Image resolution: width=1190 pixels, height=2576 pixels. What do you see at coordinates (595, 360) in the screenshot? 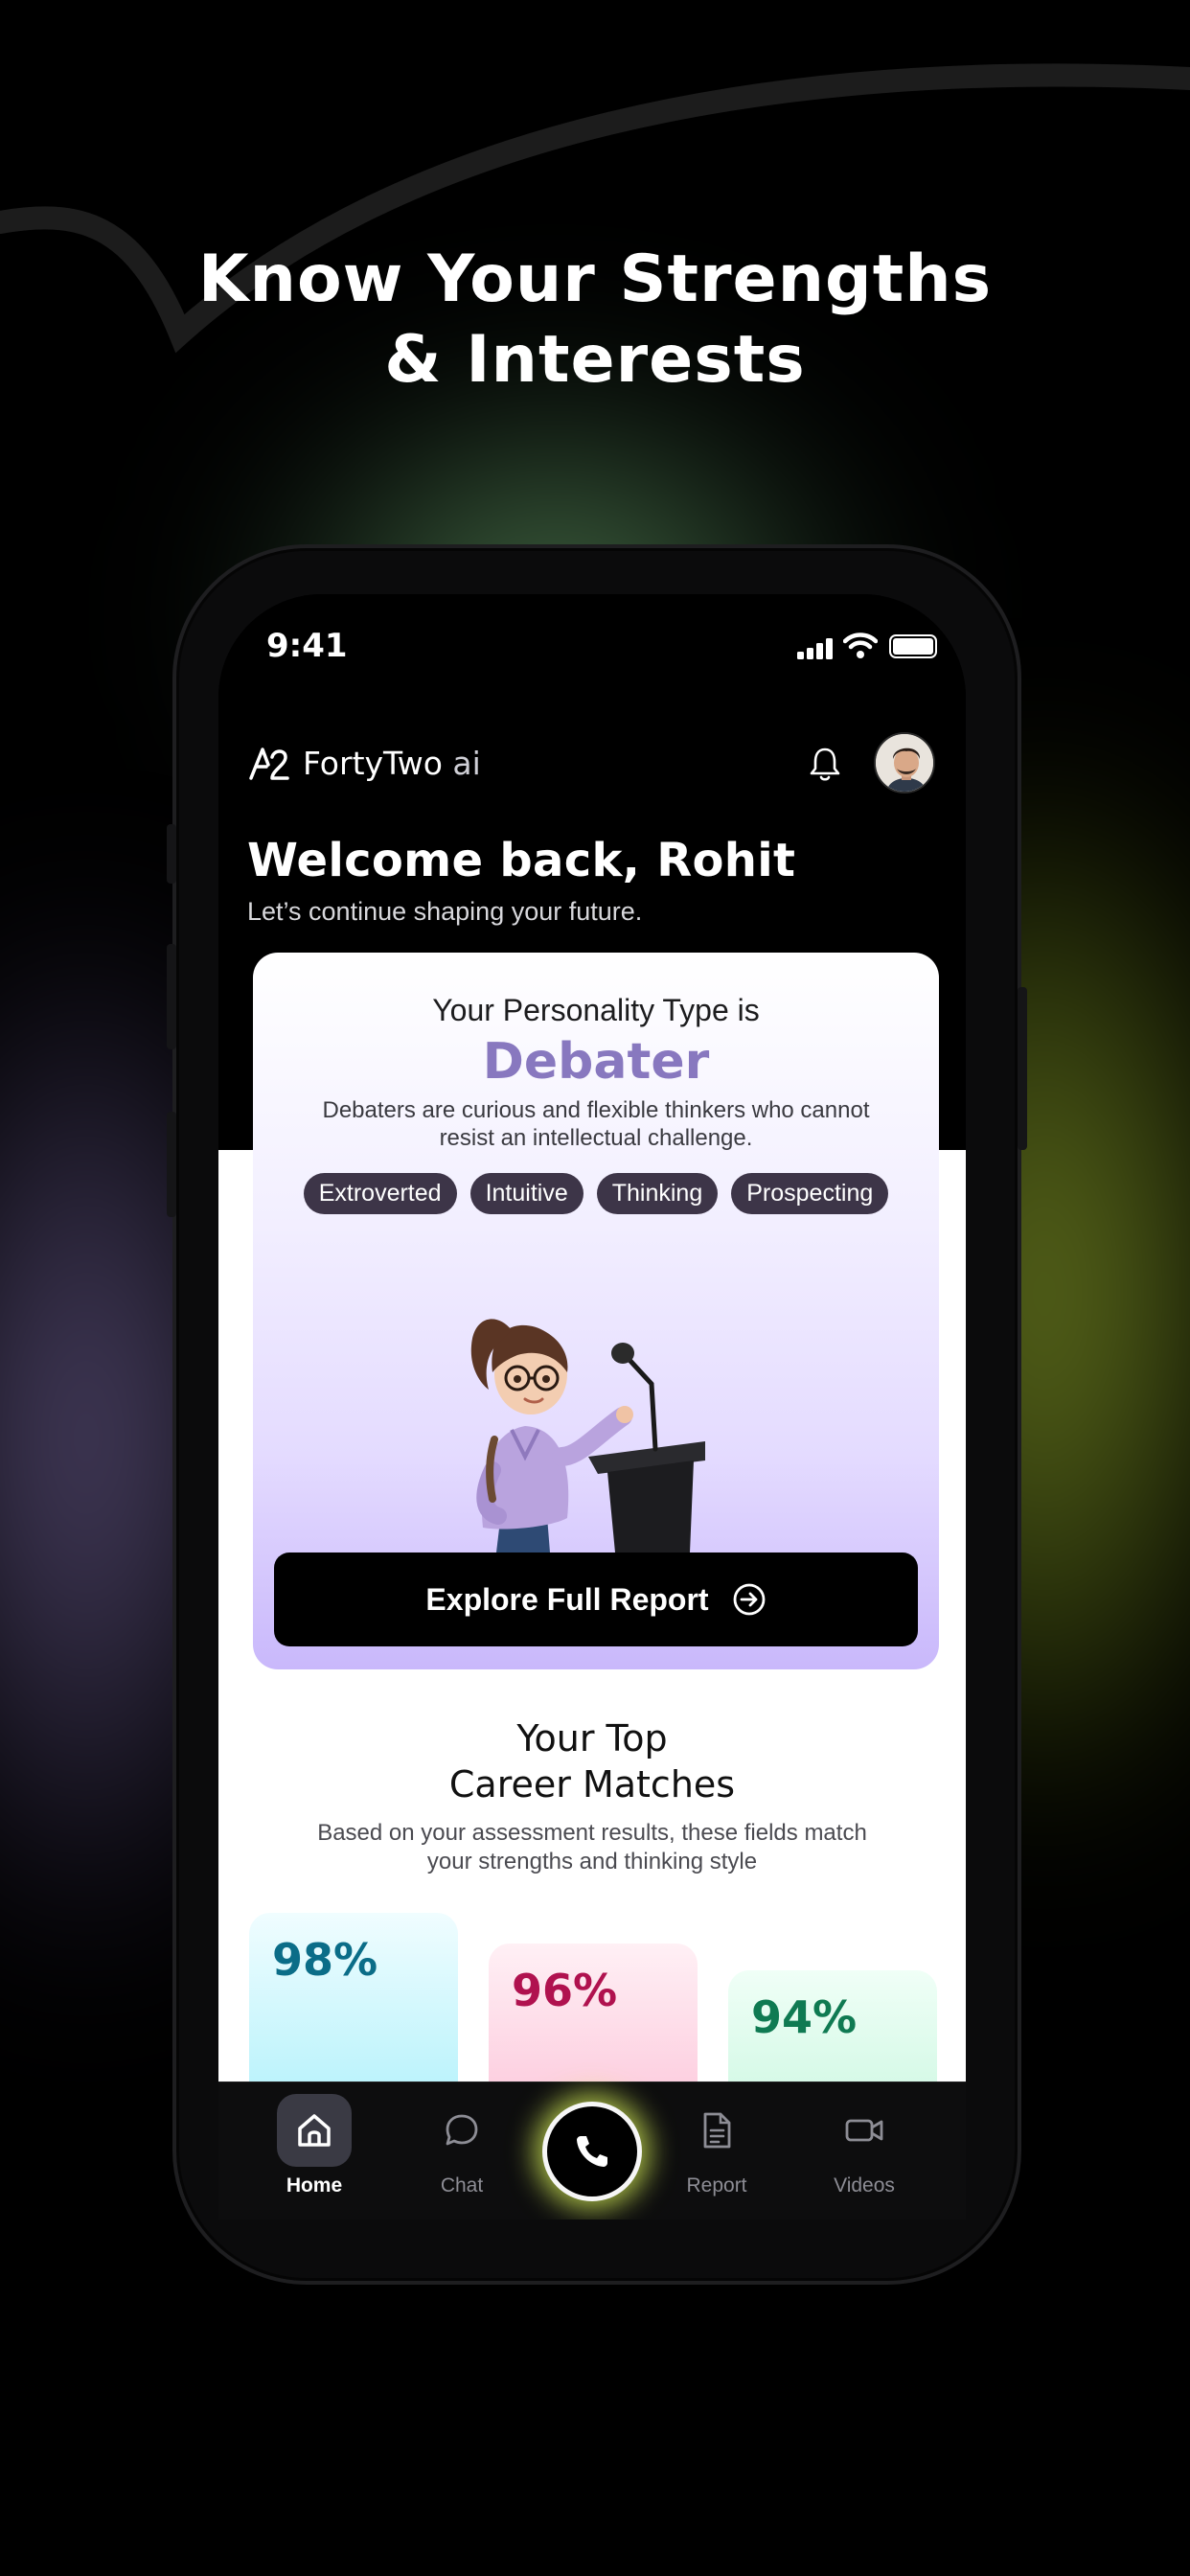
I see `headline-line-2: & Interests` at bounding box center [595, 360].